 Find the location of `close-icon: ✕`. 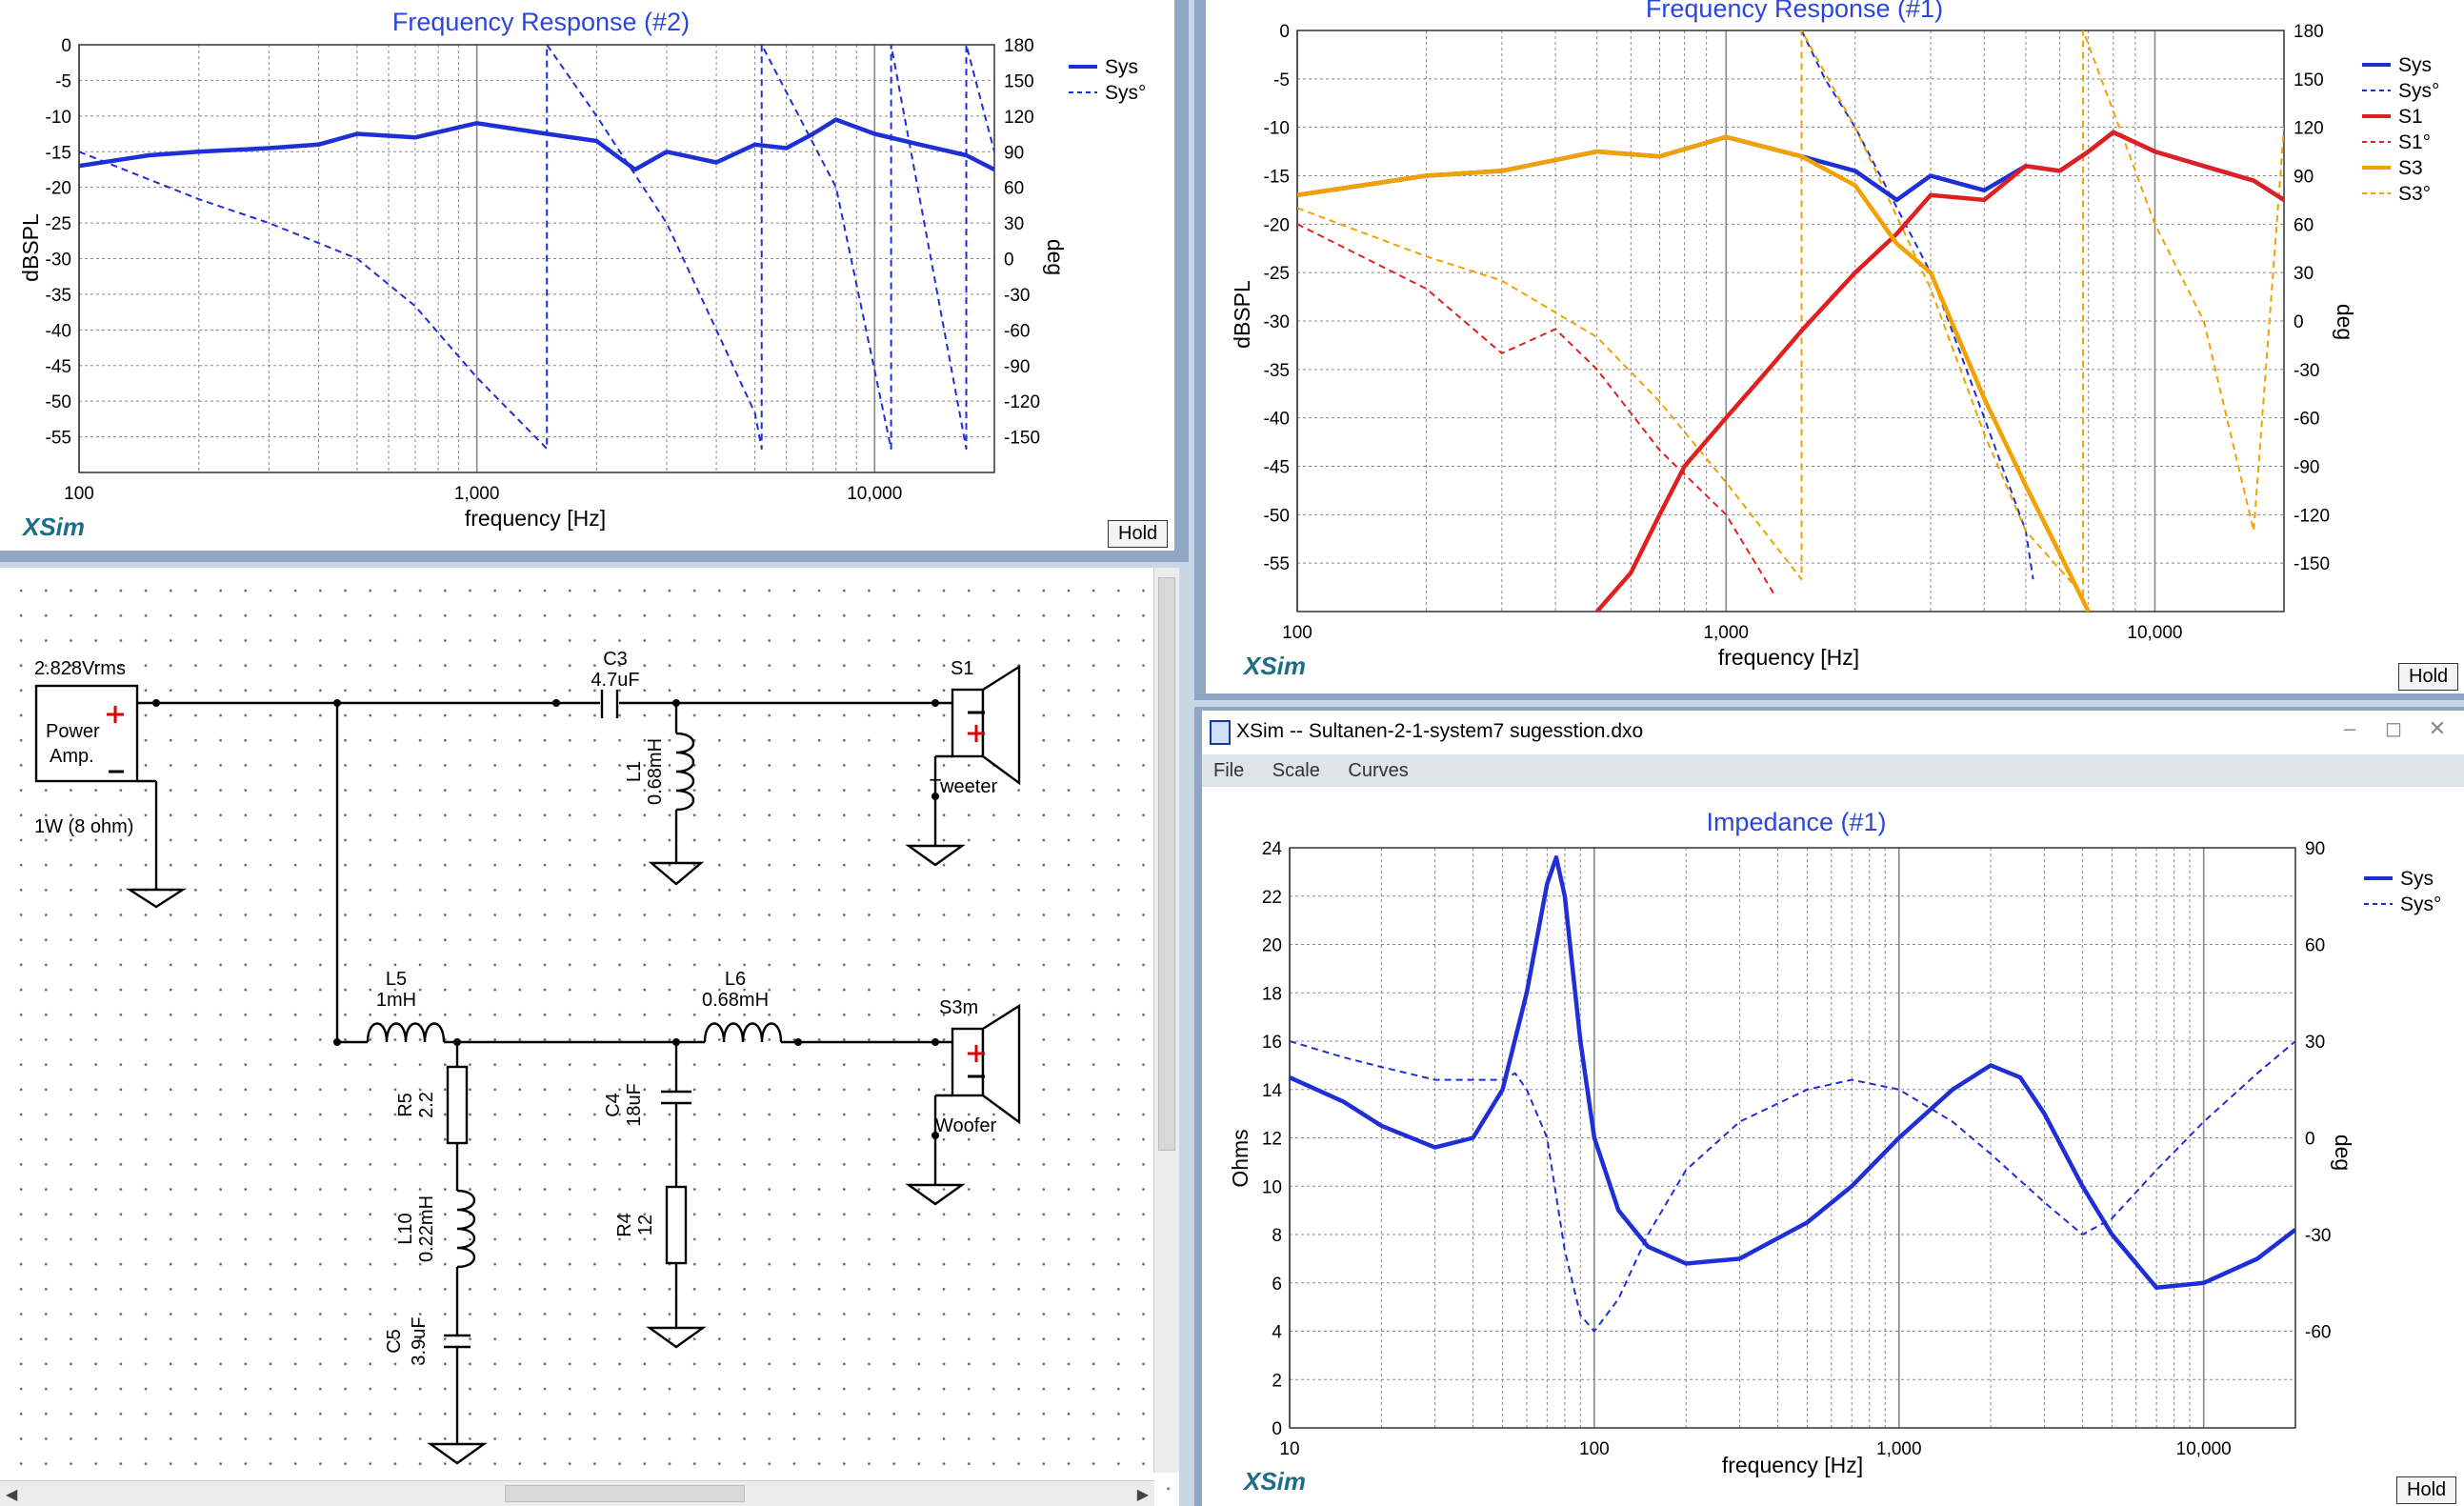

close-icon: ✕ is located at coordinates (2437, 730).